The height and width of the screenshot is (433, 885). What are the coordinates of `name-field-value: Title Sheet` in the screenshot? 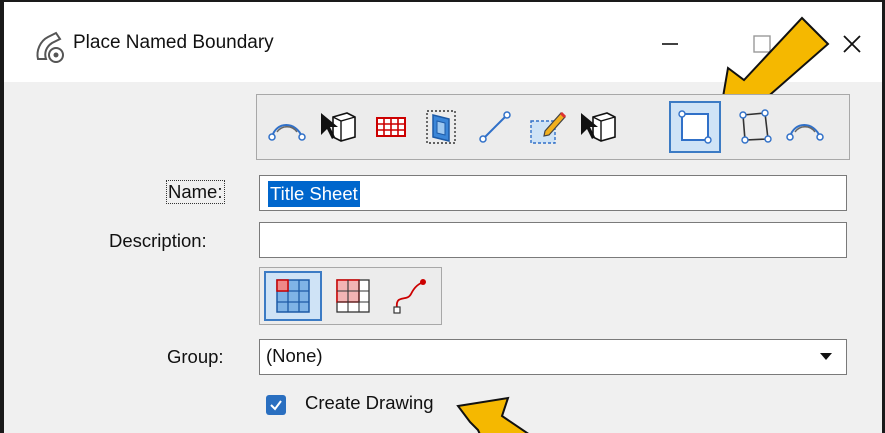 It's located at (314, 194).